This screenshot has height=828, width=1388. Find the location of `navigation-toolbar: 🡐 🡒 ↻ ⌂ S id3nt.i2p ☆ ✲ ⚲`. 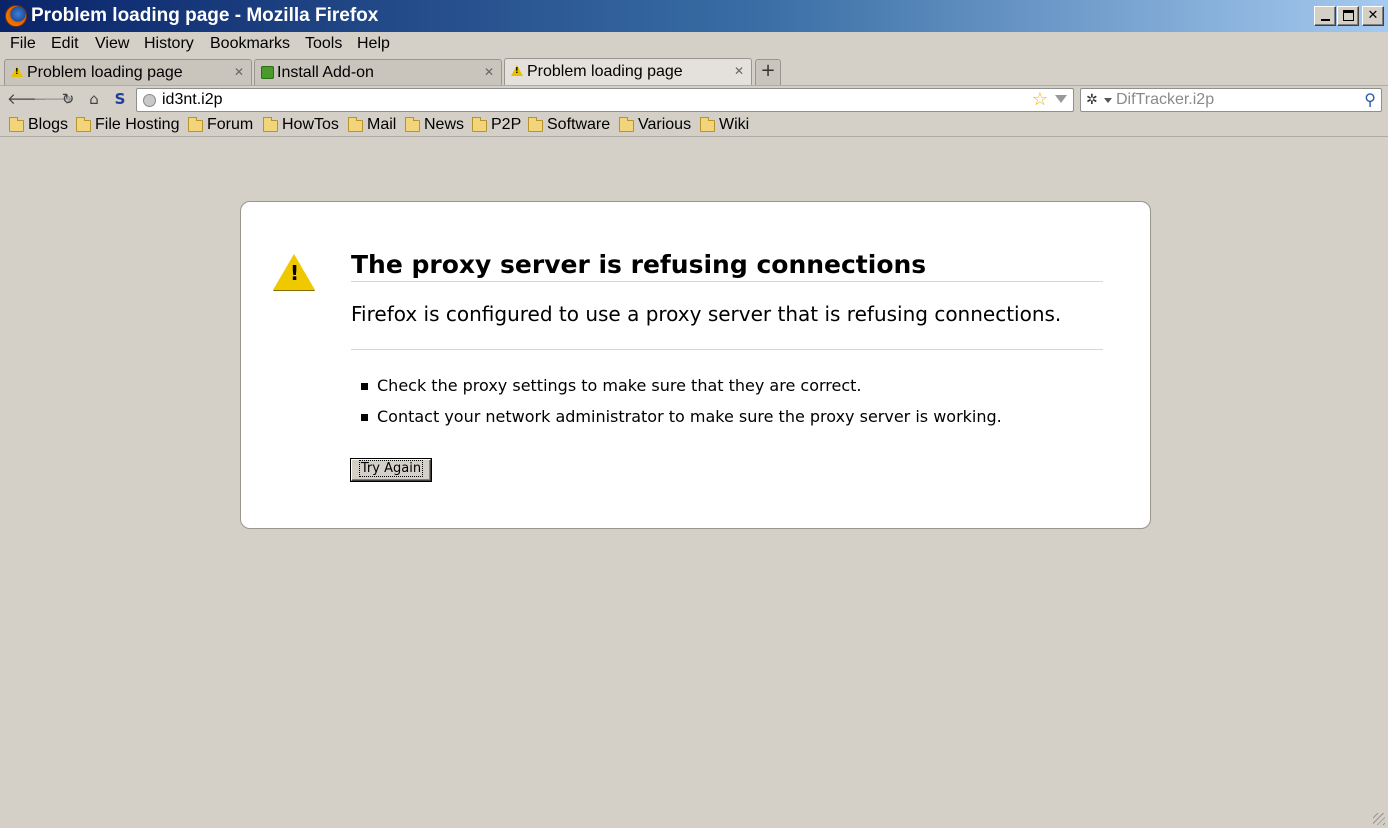

navigation-toolbar: 🡐 🡒 ↻ ⌂ S id3nt.i2p ☆ ✲ ⚲ is located at coordinates (694, 99).